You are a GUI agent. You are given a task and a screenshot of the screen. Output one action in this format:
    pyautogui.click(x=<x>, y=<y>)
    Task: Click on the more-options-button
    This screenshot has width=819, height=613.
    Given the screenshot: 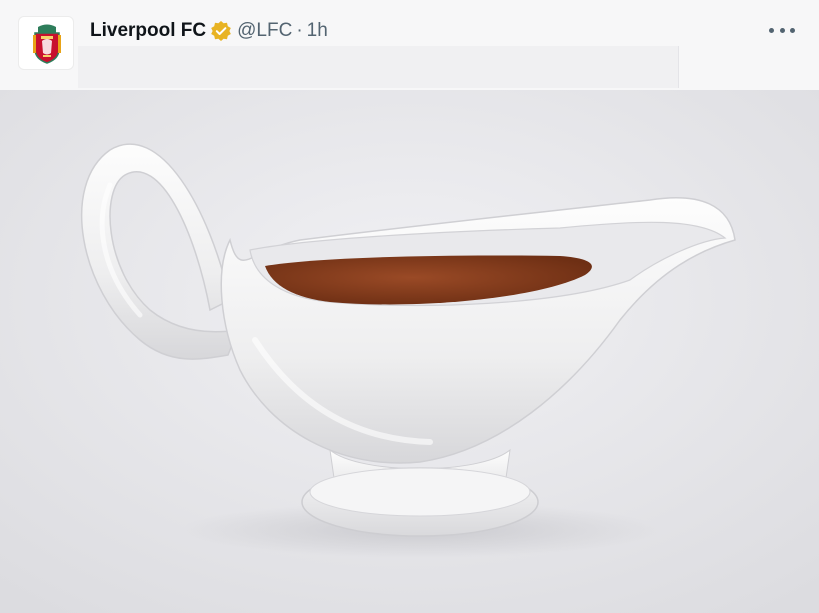 What is the action you would take?
    pyautogui.click(x=782, y=30)
    